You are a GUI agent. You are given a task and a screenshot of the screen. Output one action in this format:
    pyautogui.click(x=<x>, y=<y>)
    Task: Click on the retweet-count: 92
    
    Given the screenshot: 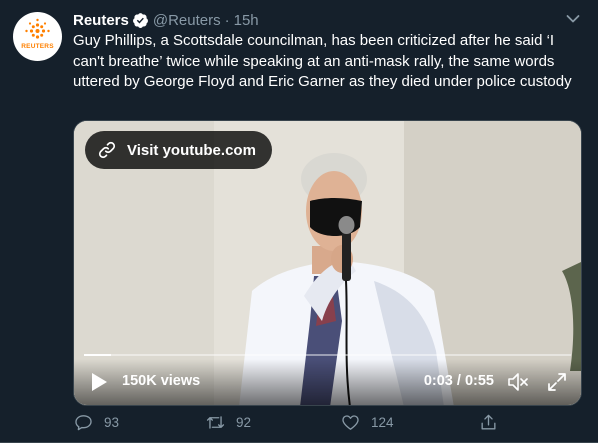 What is the action you would take?
    pyautogui.click(x=244, y=422)
    